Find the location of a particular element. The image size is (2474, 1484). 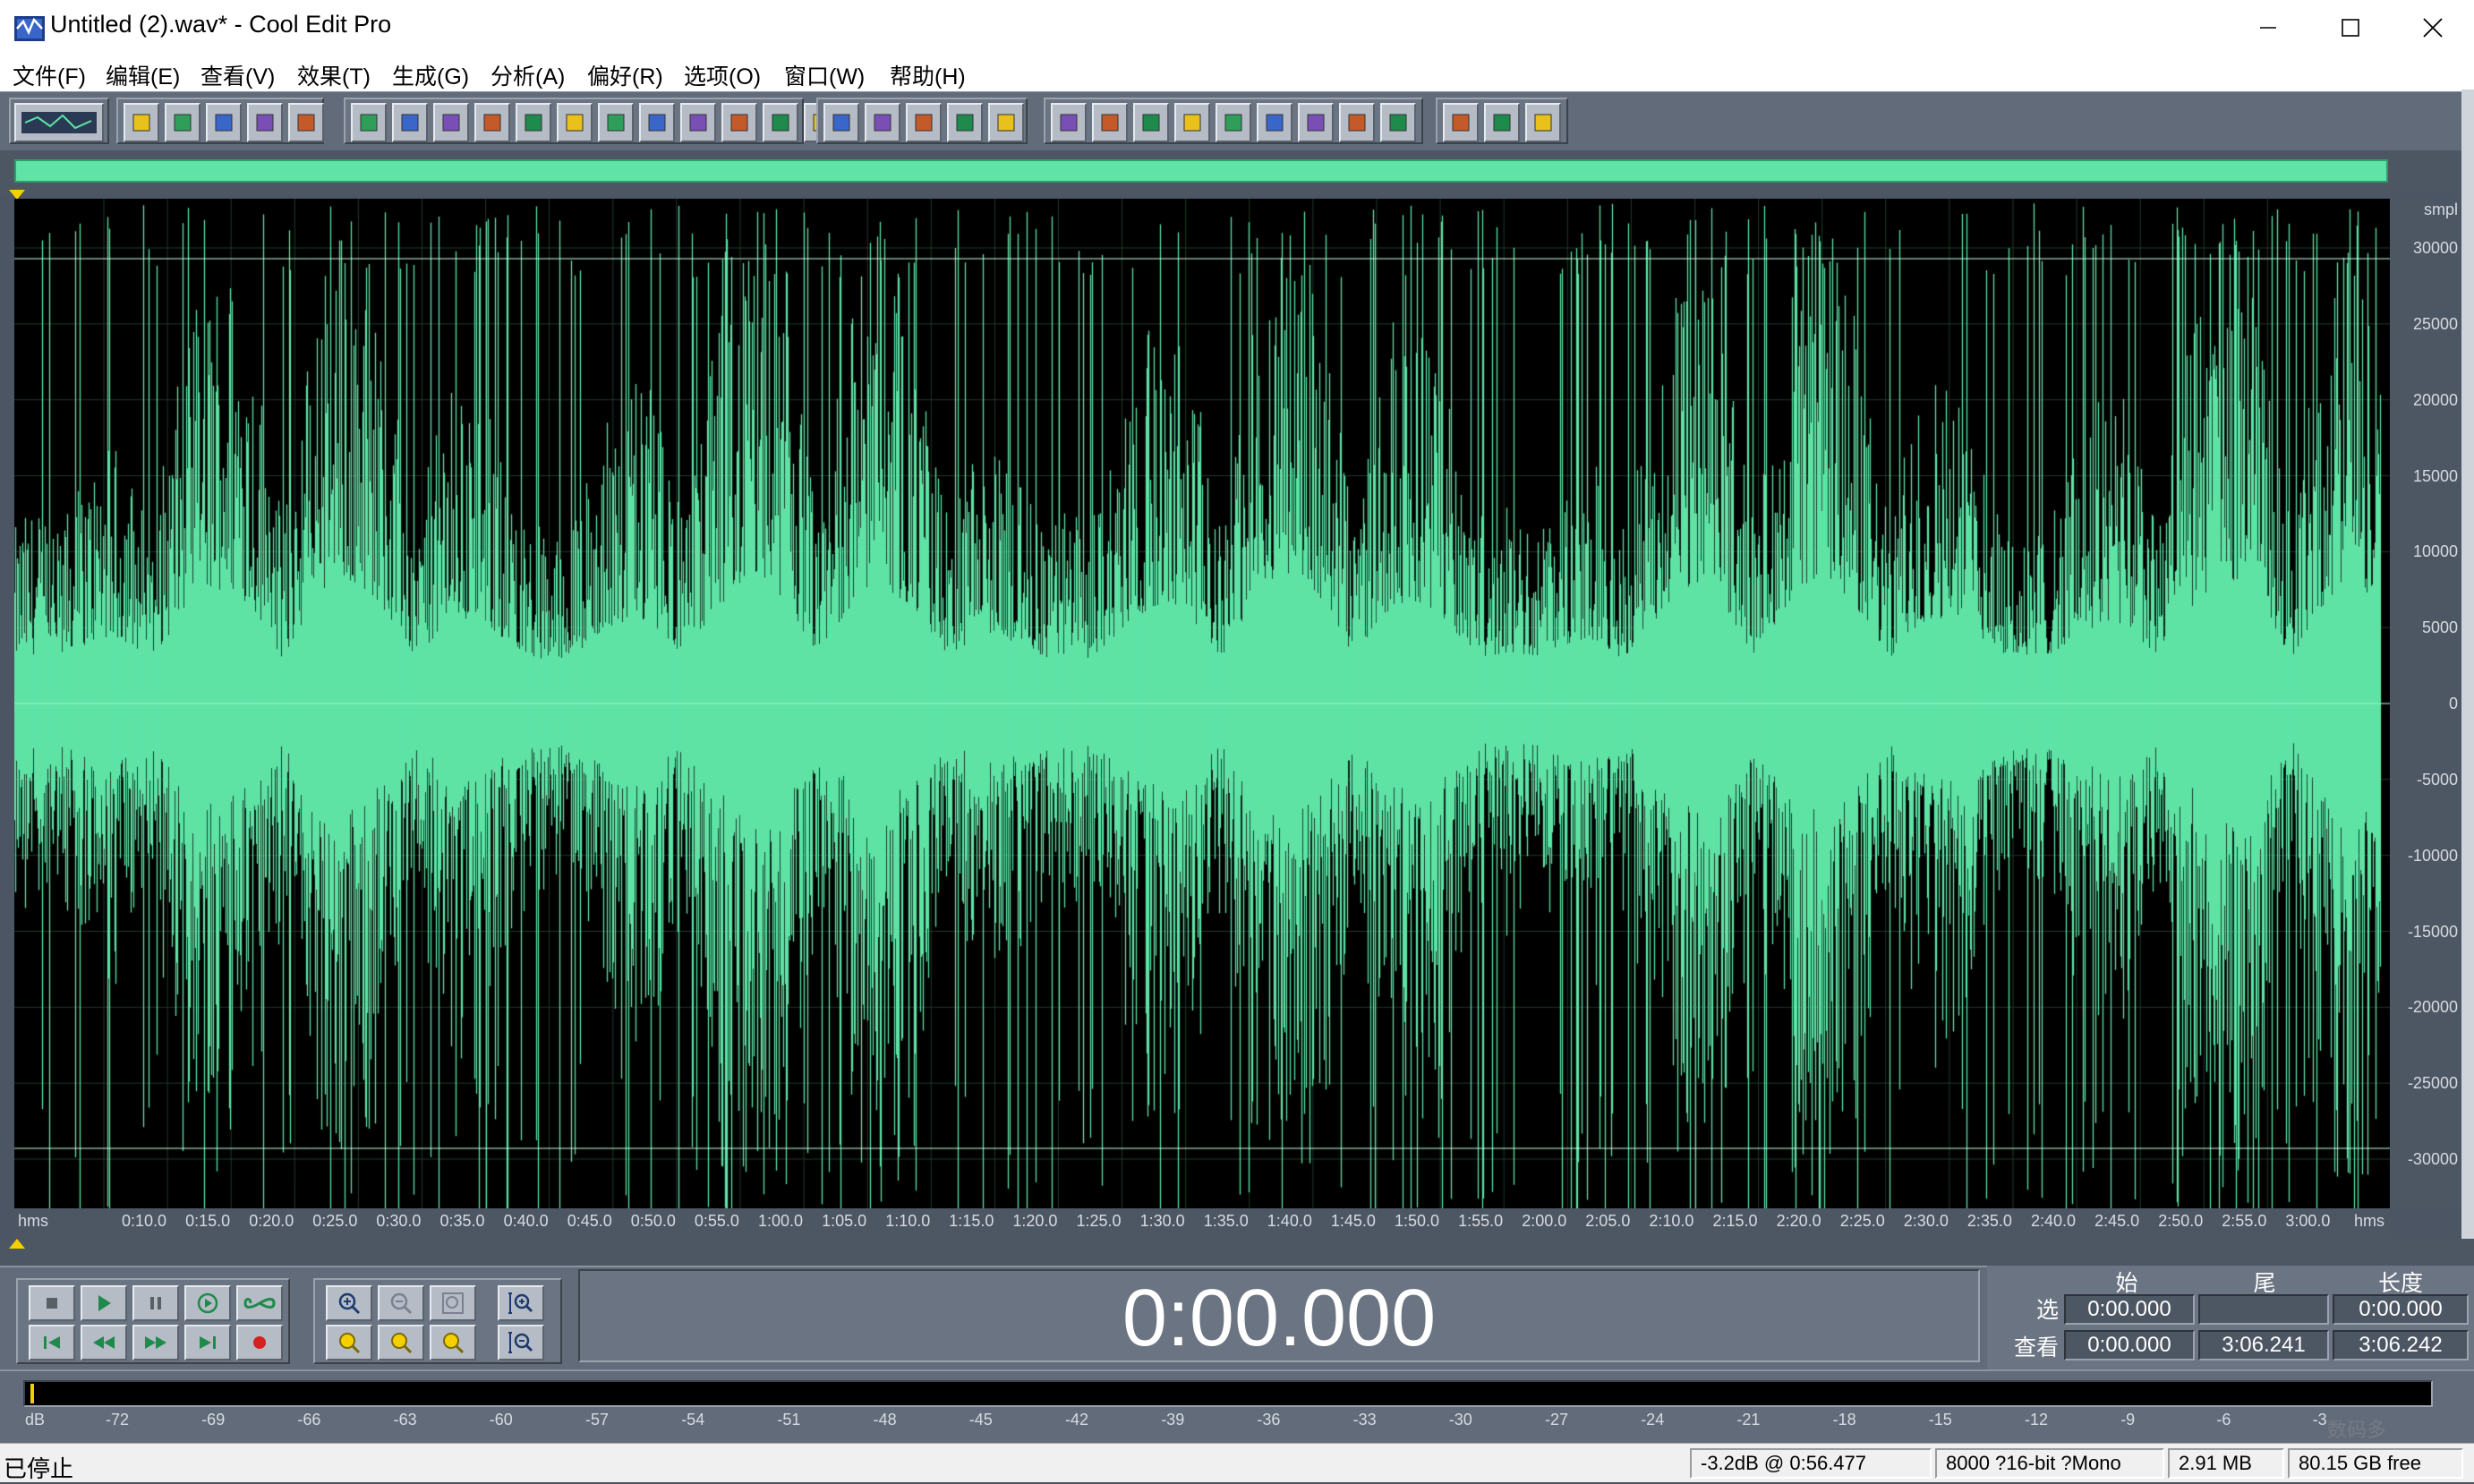

record-button is located at coordinates (259, 1342).